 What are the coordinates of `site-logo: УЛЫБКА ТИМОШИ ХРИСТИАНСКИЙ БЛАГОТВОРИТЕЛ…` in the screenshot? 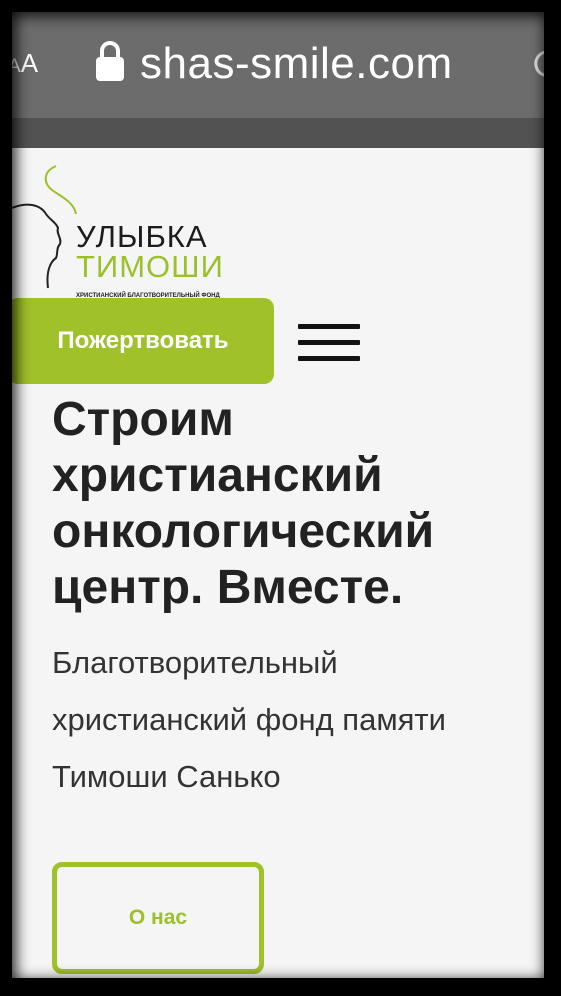 It's located at (132, 230).